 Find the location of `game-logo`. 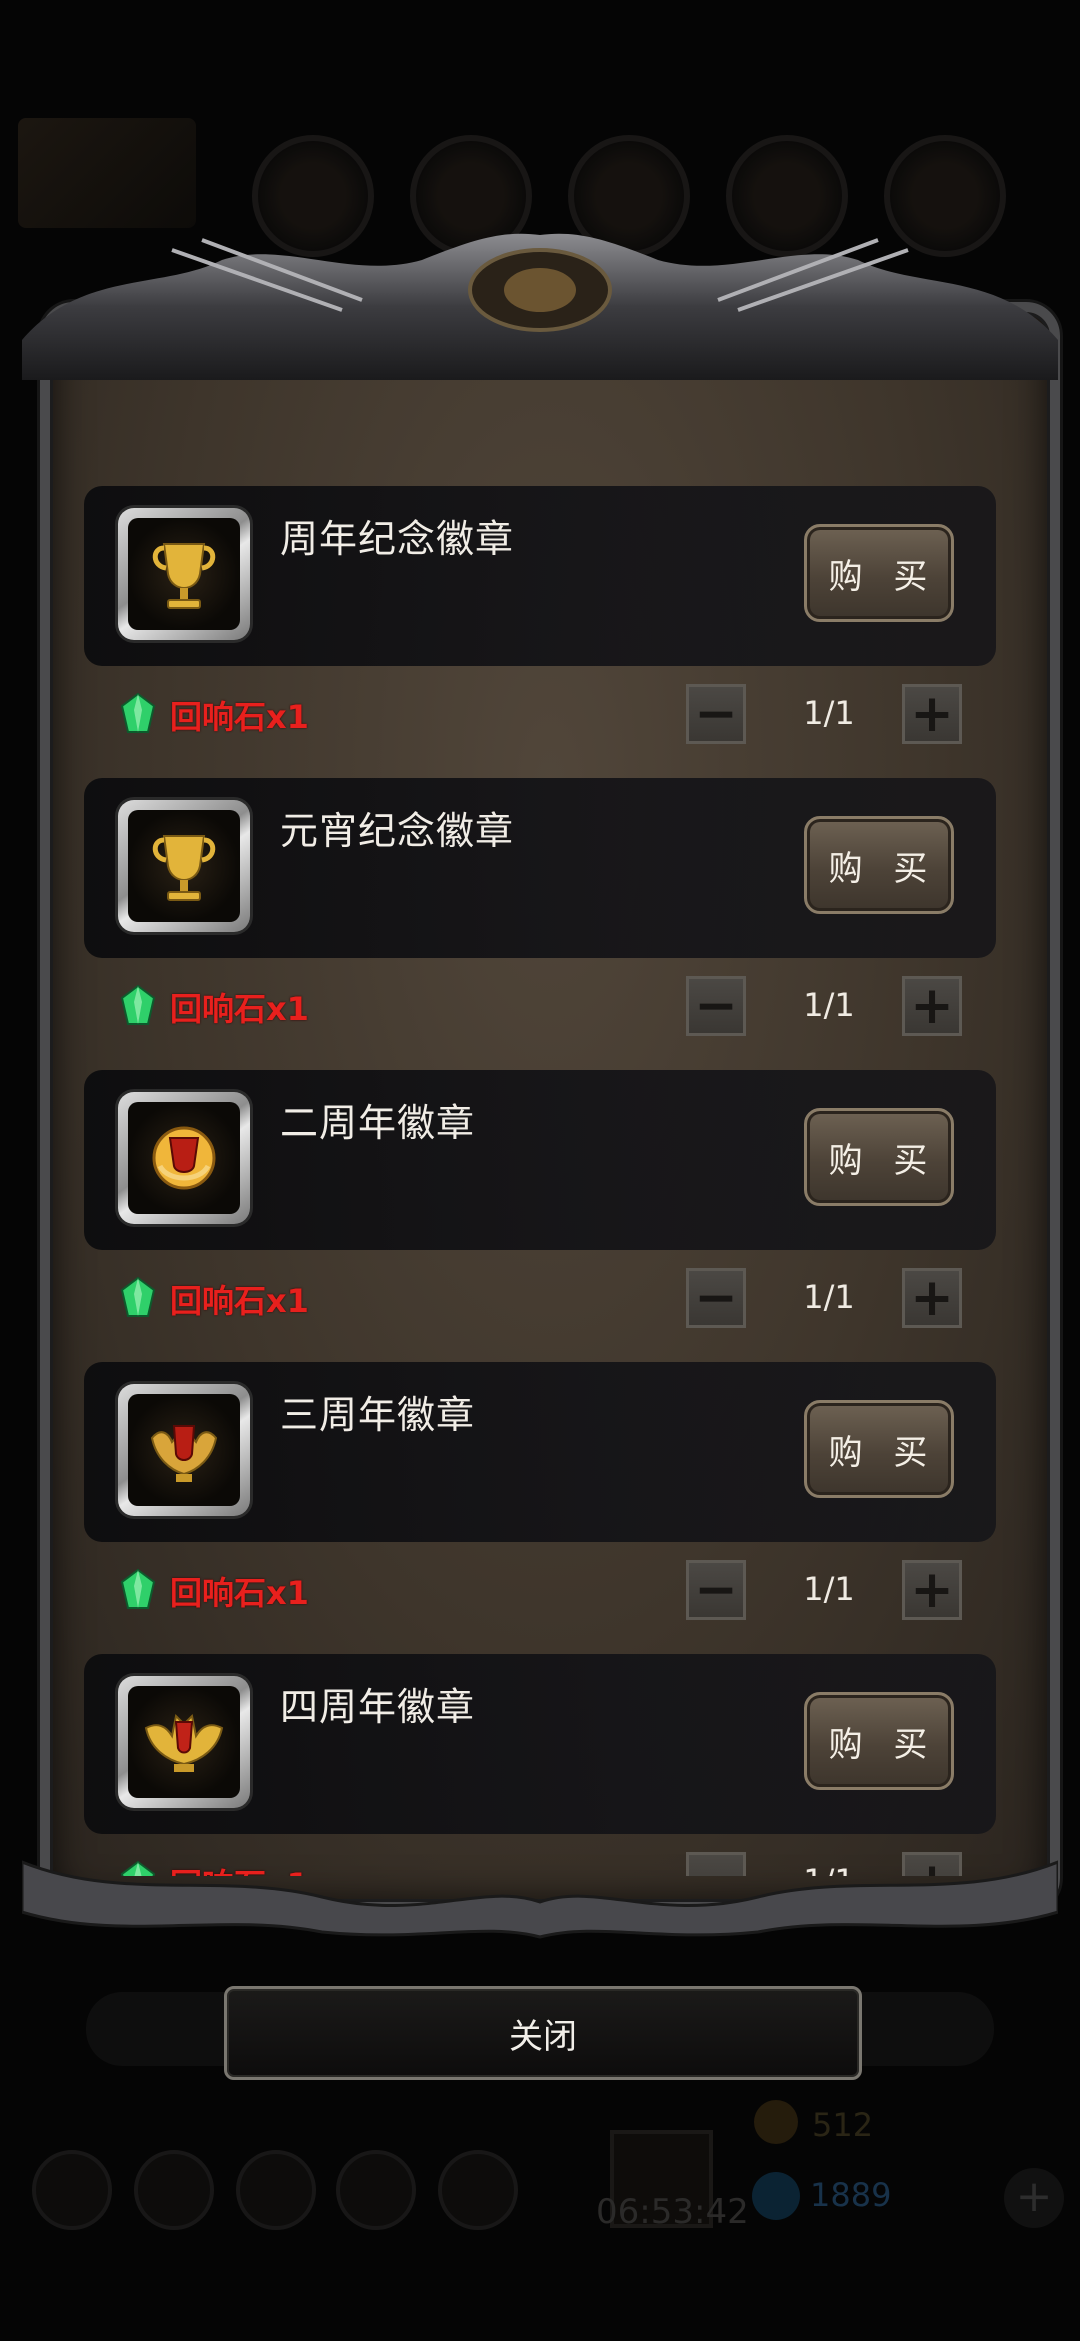

game-logo is located at coordinates (107, 173).